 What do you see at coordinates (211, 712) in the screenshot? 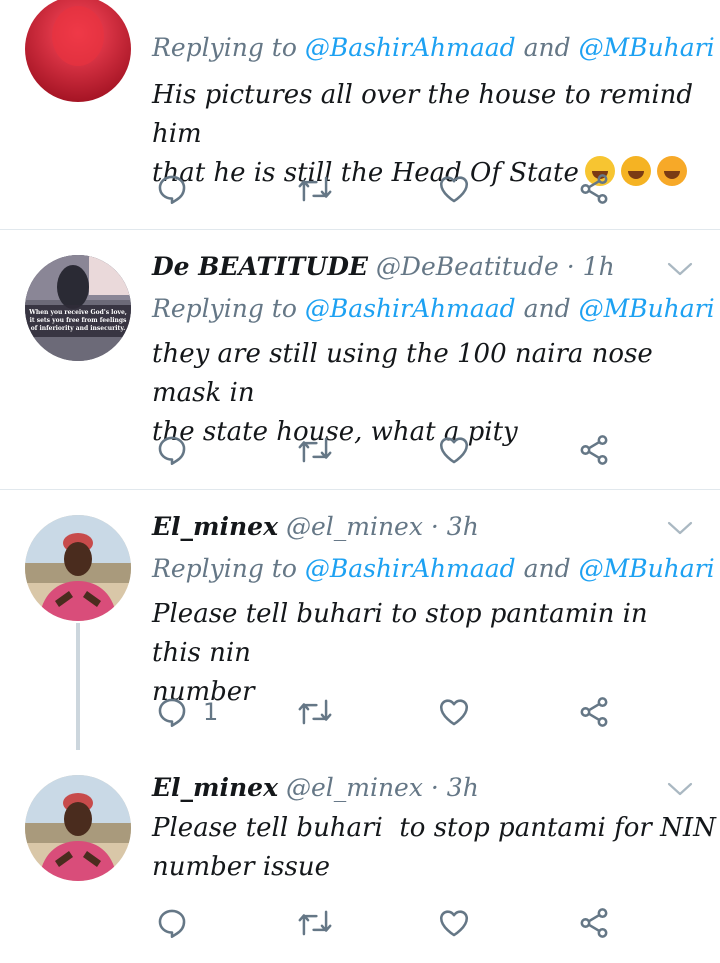
I see `reply-count: 1` at bounding box center [211, 712].